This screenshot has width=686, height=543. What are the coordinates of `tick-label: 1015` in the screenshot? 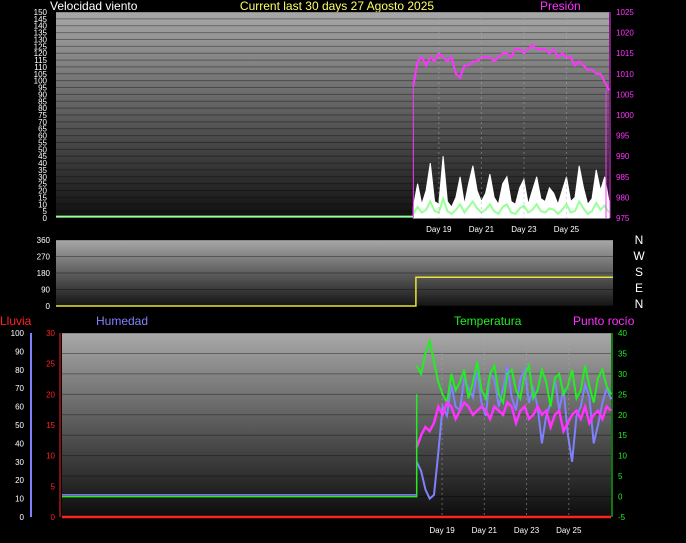 It's located at (625, 53).